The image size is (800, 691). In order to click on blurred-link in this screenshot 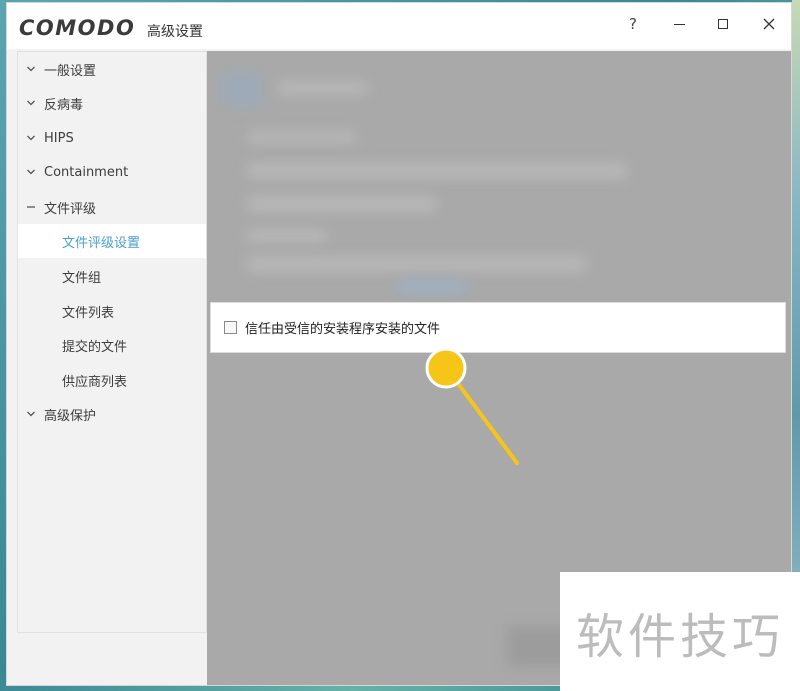, I will do `click(432, 286)`.